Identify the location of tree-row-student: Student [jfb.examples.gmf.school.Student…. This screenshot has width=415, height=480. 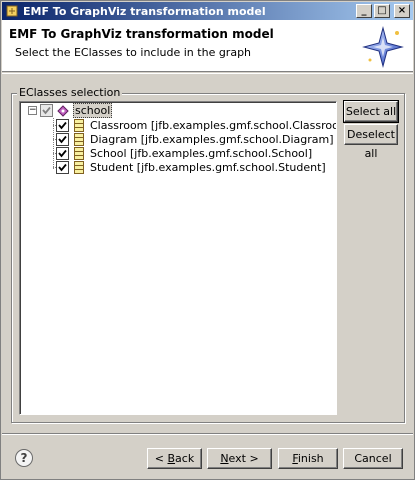
(191, 167).